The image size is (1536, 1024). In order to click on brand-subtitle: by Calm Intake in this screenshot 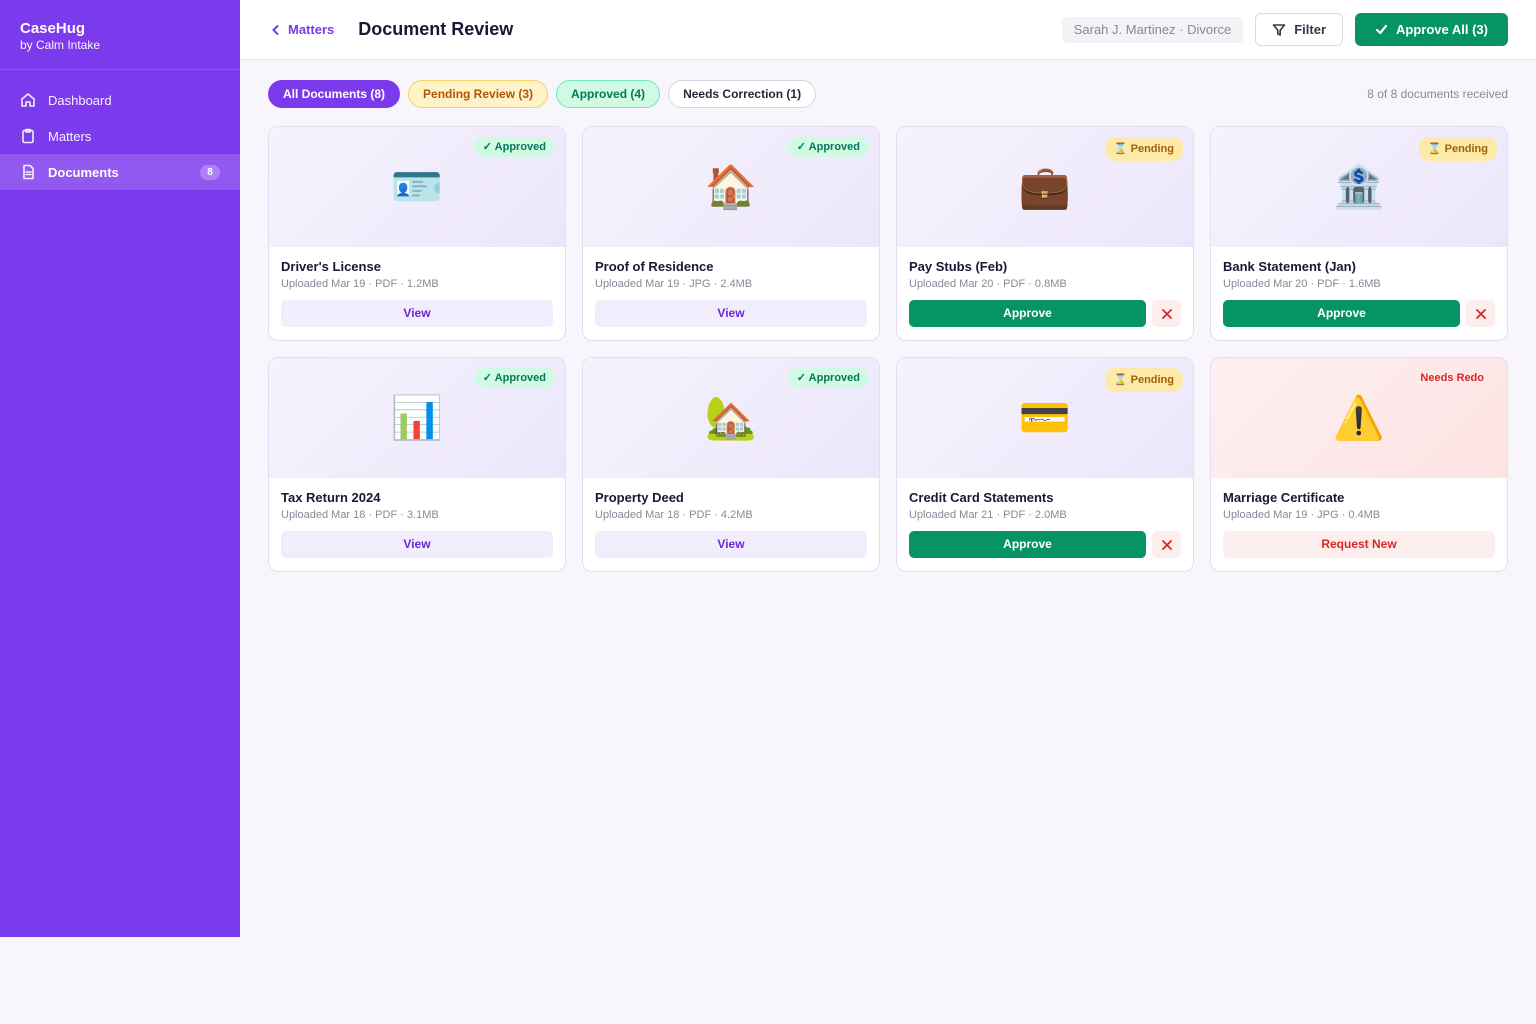, I will do `click(60, 45)`.